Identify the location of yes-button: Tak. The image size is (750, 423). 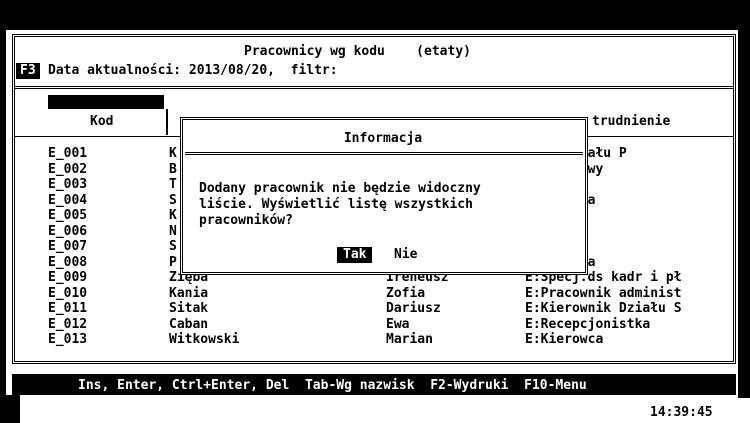
(355, 255).